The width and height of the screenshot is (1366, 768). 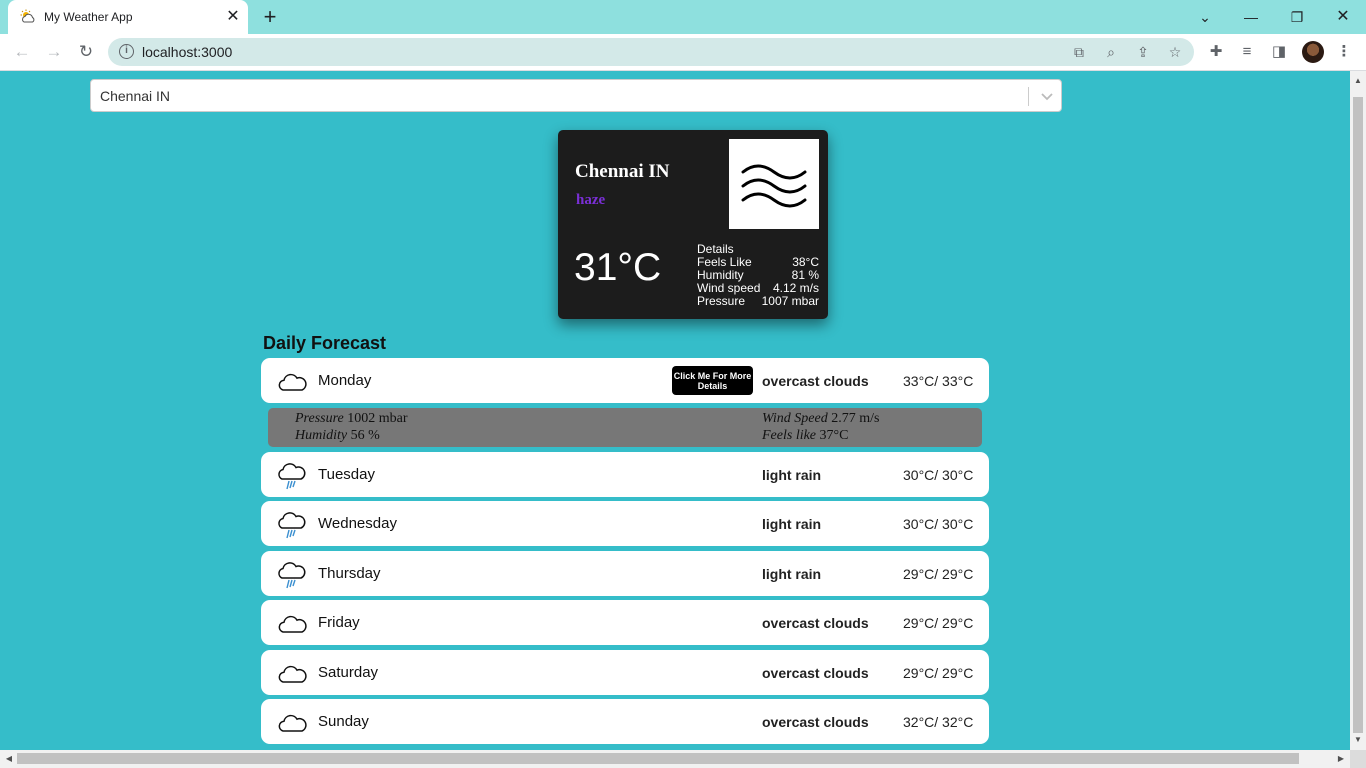 What do you see at coordinates (1341, 759) in the screenshot?
I see `scroll-right-arrow-icon: ▶` at bounding box center [1341, 759].